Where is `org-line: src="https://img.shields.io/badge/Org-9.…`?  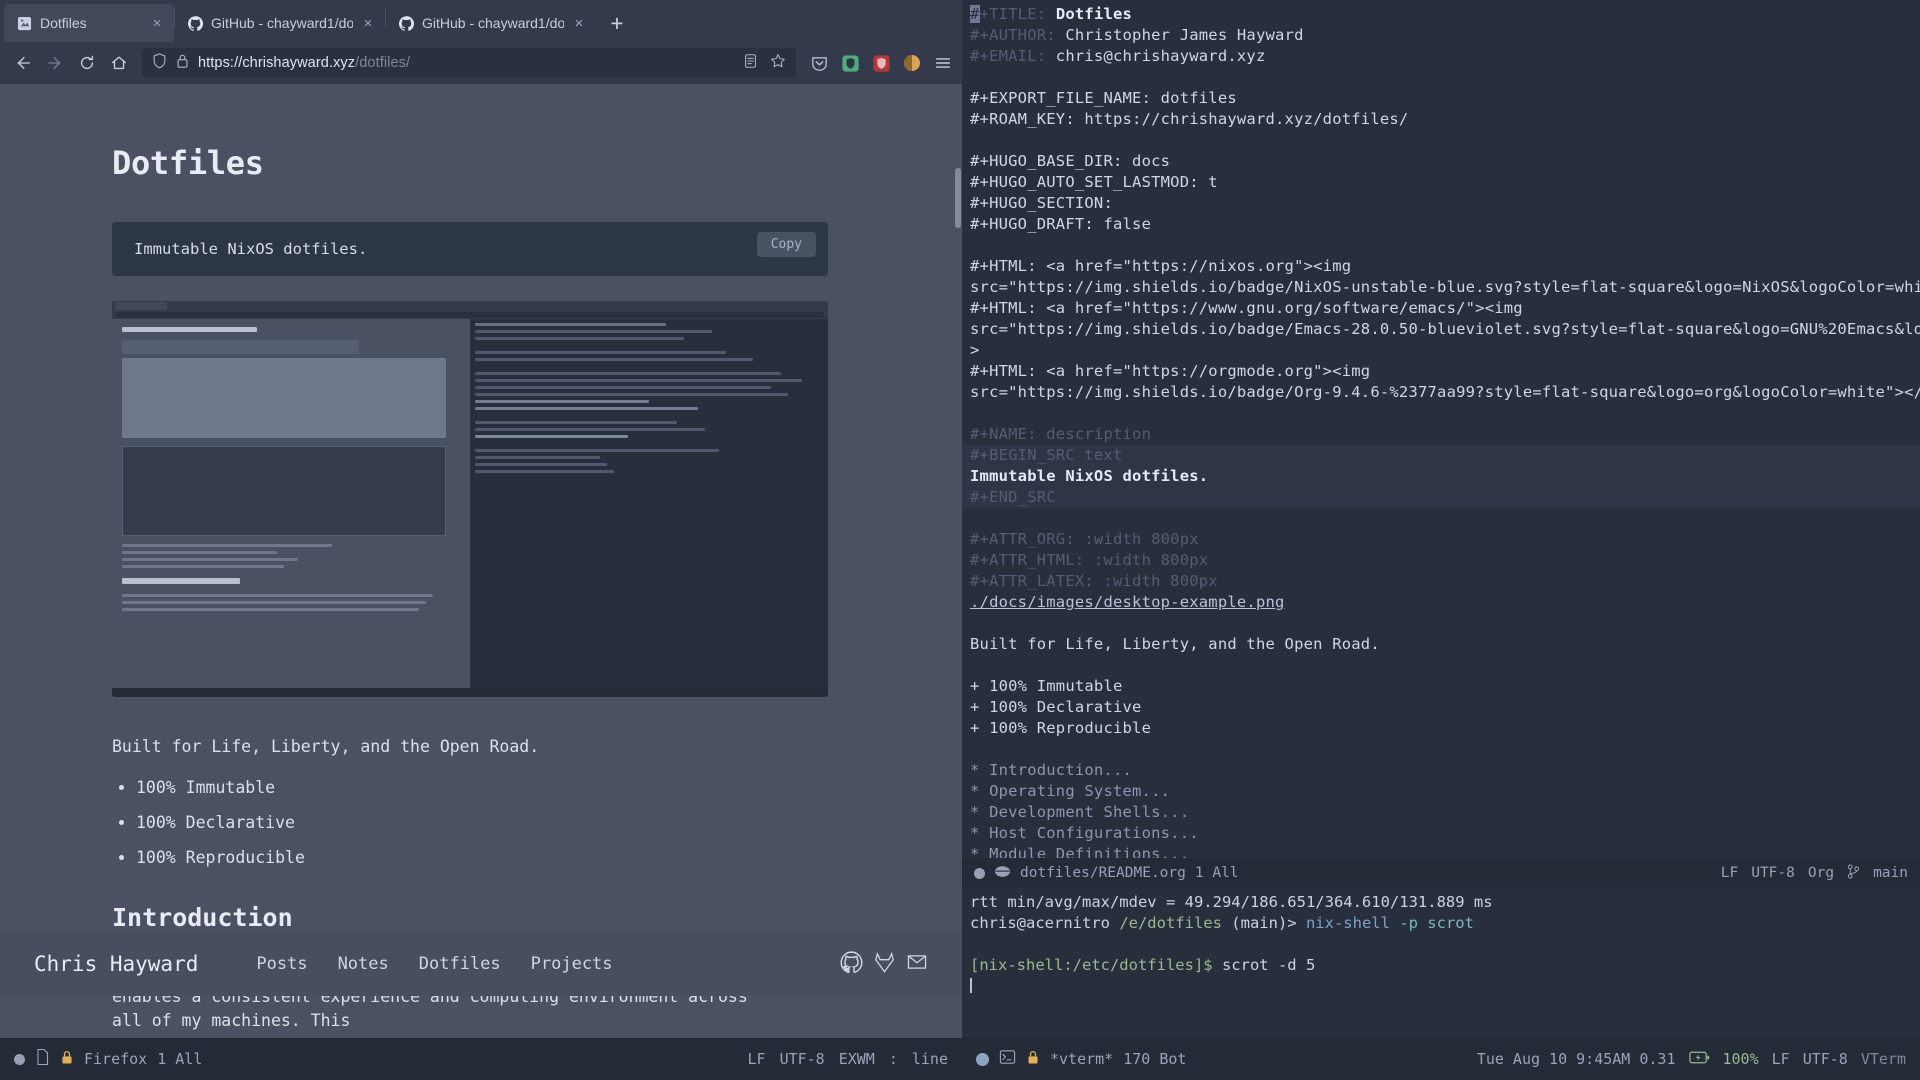
org-line: src="https://img.shields.io/badge/Org-9.… is located at coordinates (1441, 392).